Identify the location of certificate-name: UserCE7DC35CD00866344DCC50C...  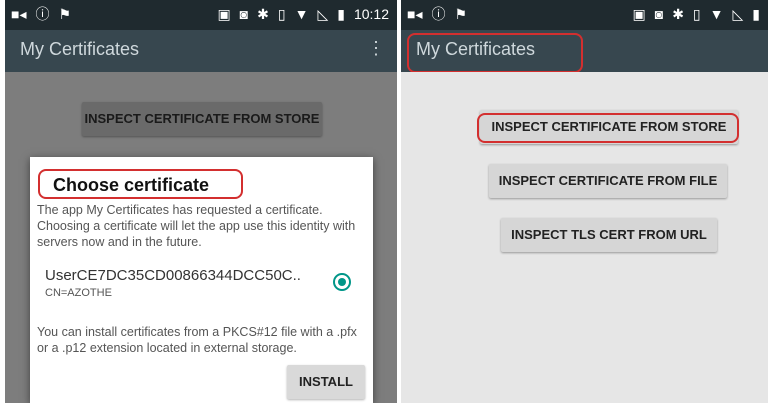
(190, 275).